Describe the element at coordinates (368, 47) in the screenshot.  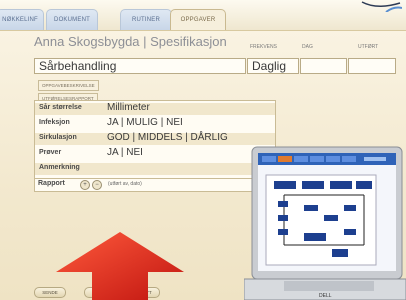
I see `done-label: UTFØRT` at that location.